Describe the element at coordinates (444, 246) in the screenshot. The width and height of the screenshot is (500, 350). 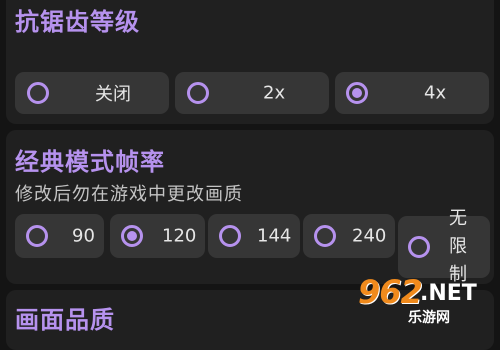
I see `fps-option-unlimited: 无限制` at that location.